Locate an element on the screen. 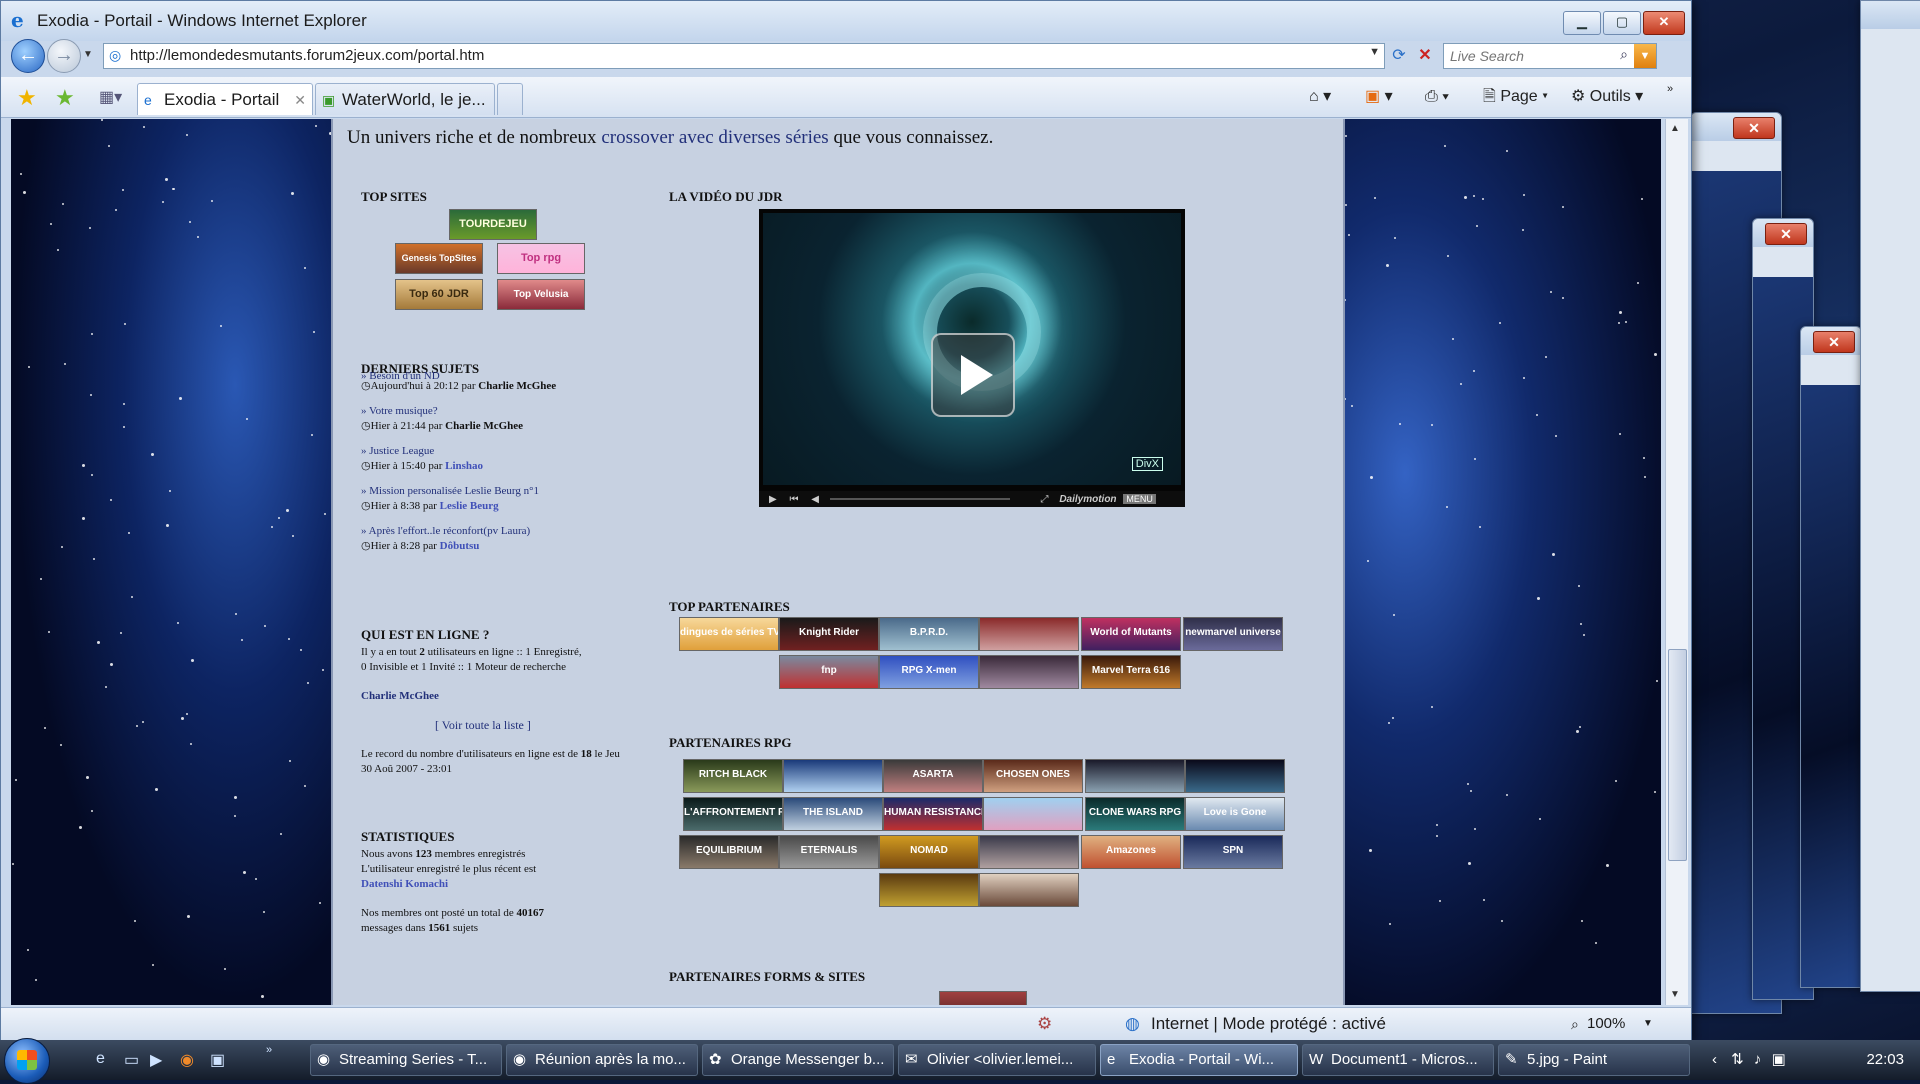 This screenshot has width=1920, height=1084. top-partner-banner: Marvel Terra 616 is located at coordinates (1131, 672).